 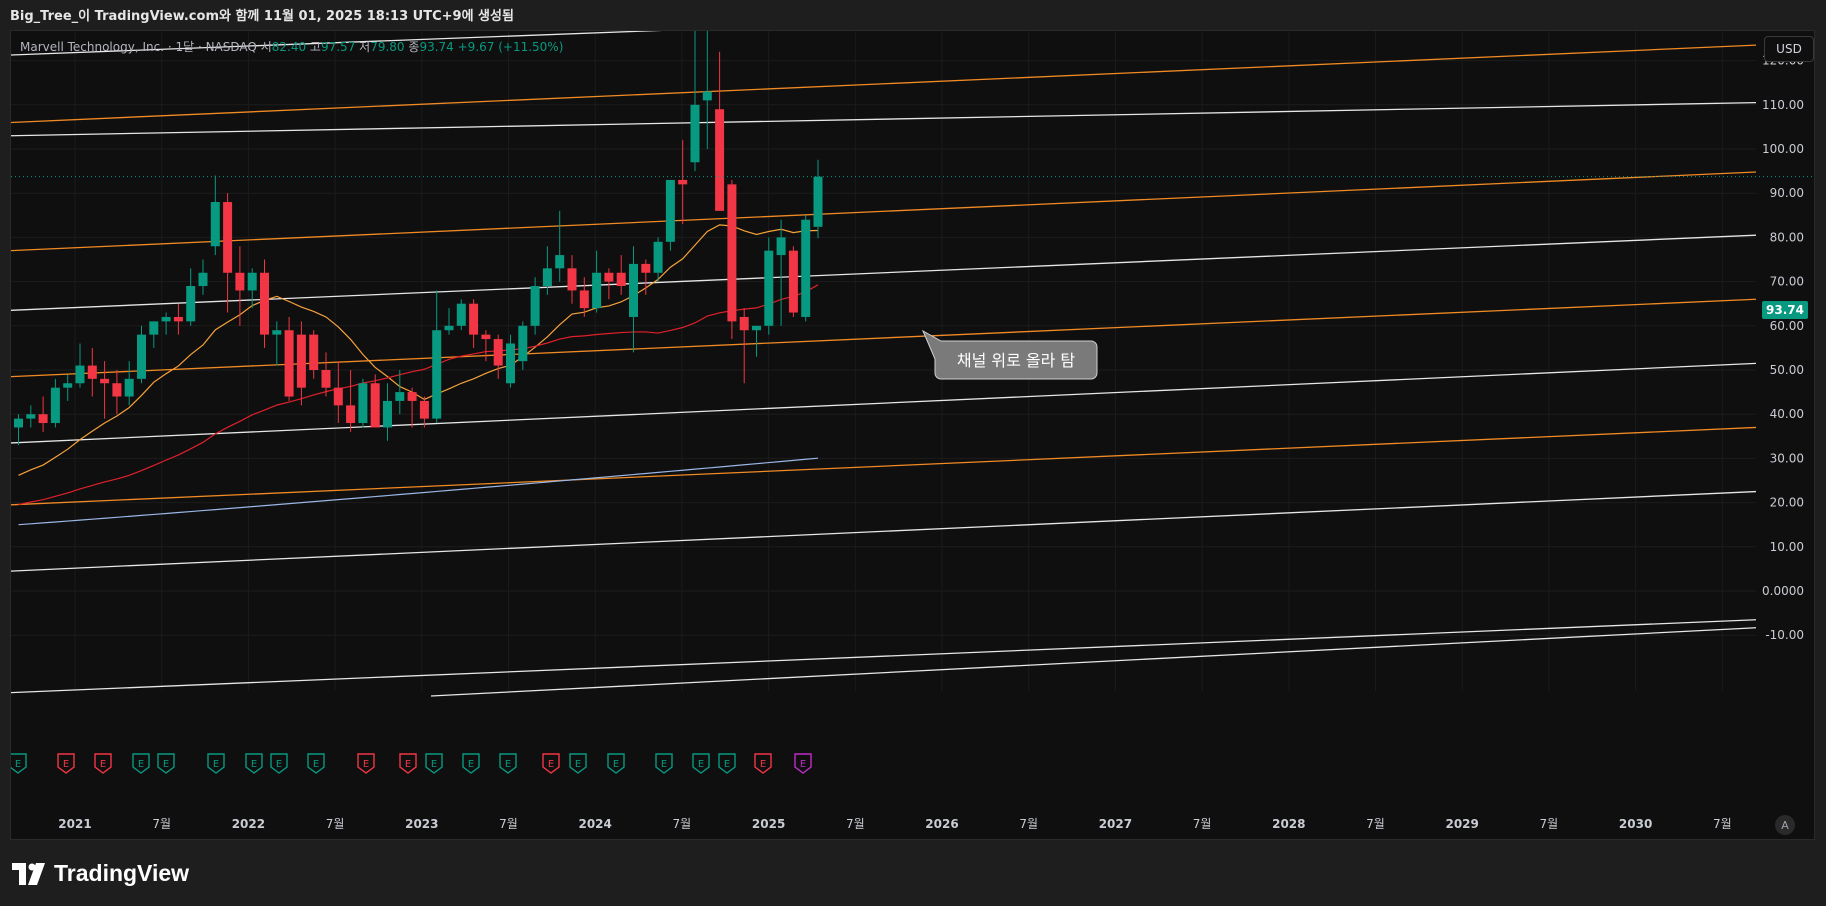 I want to click on auto-scale-button: A, so click(x=1785, y=825).